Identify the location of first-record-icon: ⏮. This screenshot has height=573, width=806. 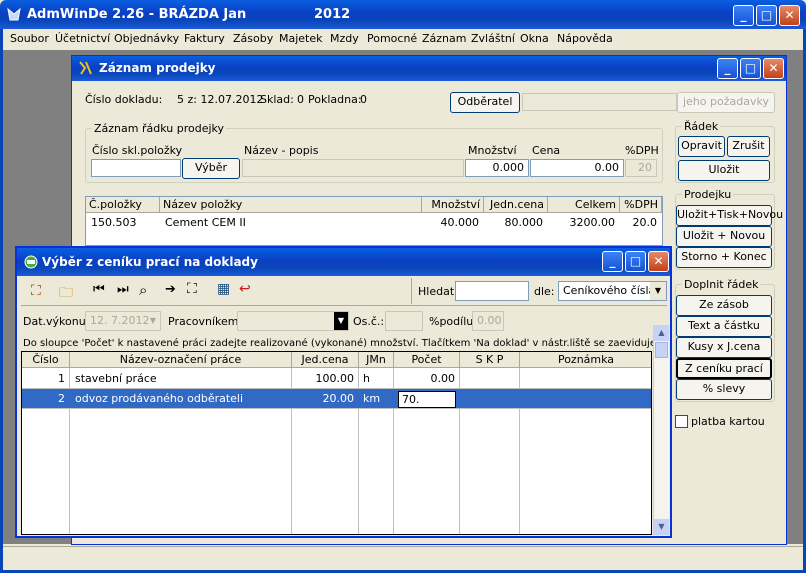
(99, 289).